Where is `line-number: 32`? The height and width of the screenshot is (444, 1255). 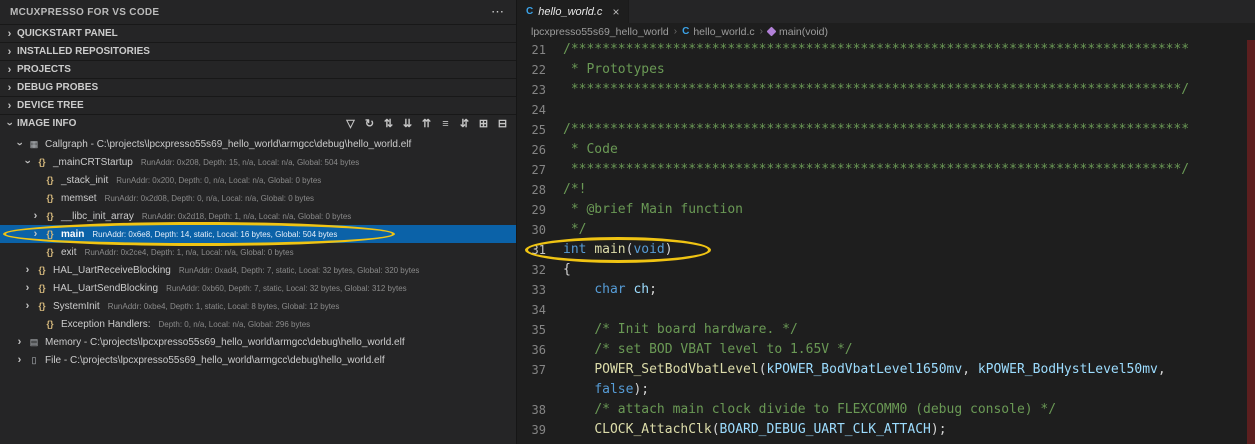 line-number: 32 is located at coordinates (540, 270).